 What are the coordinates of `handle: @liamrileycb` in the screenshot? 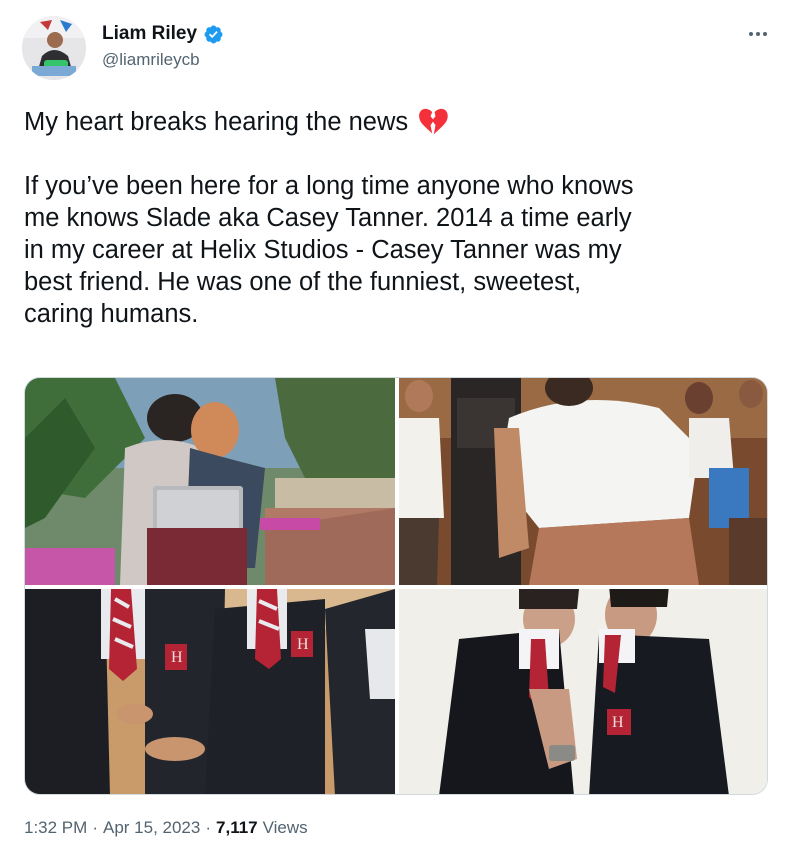 It's located at (163, 60).